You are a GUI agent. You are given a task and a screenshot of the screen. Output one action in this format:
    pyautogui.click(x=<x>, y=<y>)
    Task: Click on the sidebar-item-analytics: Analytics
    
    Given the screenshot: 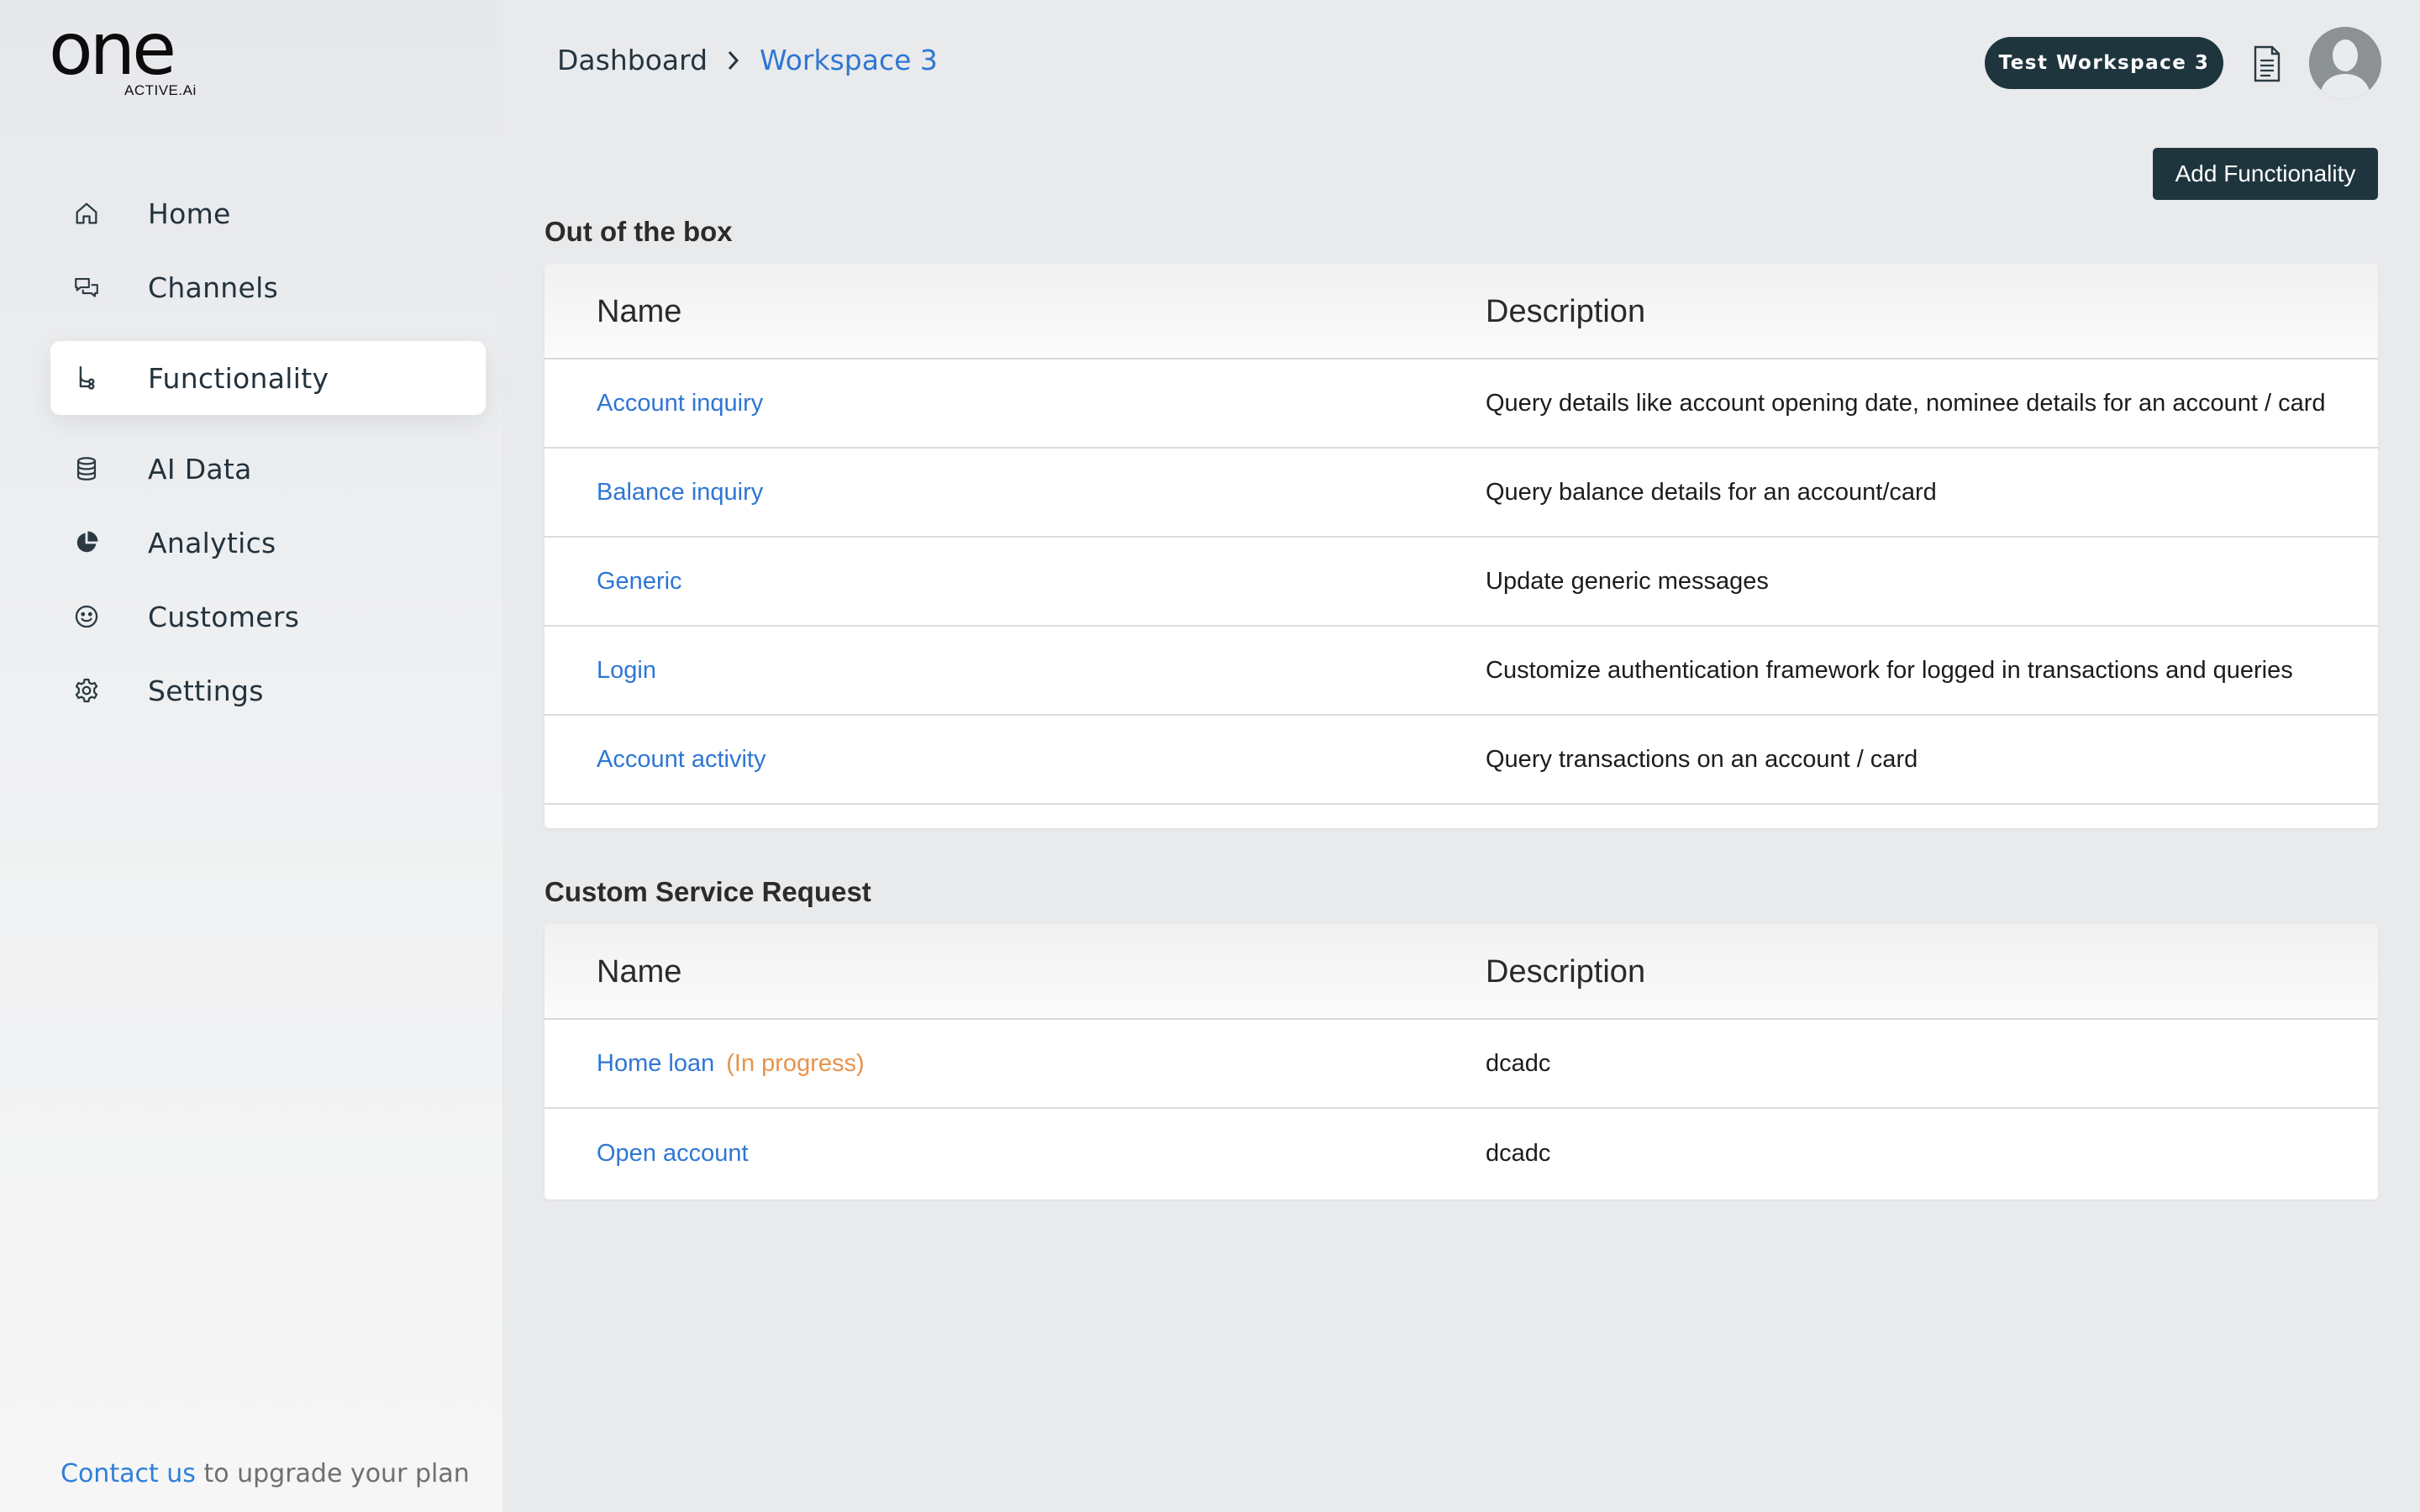 What is the action you would take?
    pyautogui.click(x=268, y=543)
    